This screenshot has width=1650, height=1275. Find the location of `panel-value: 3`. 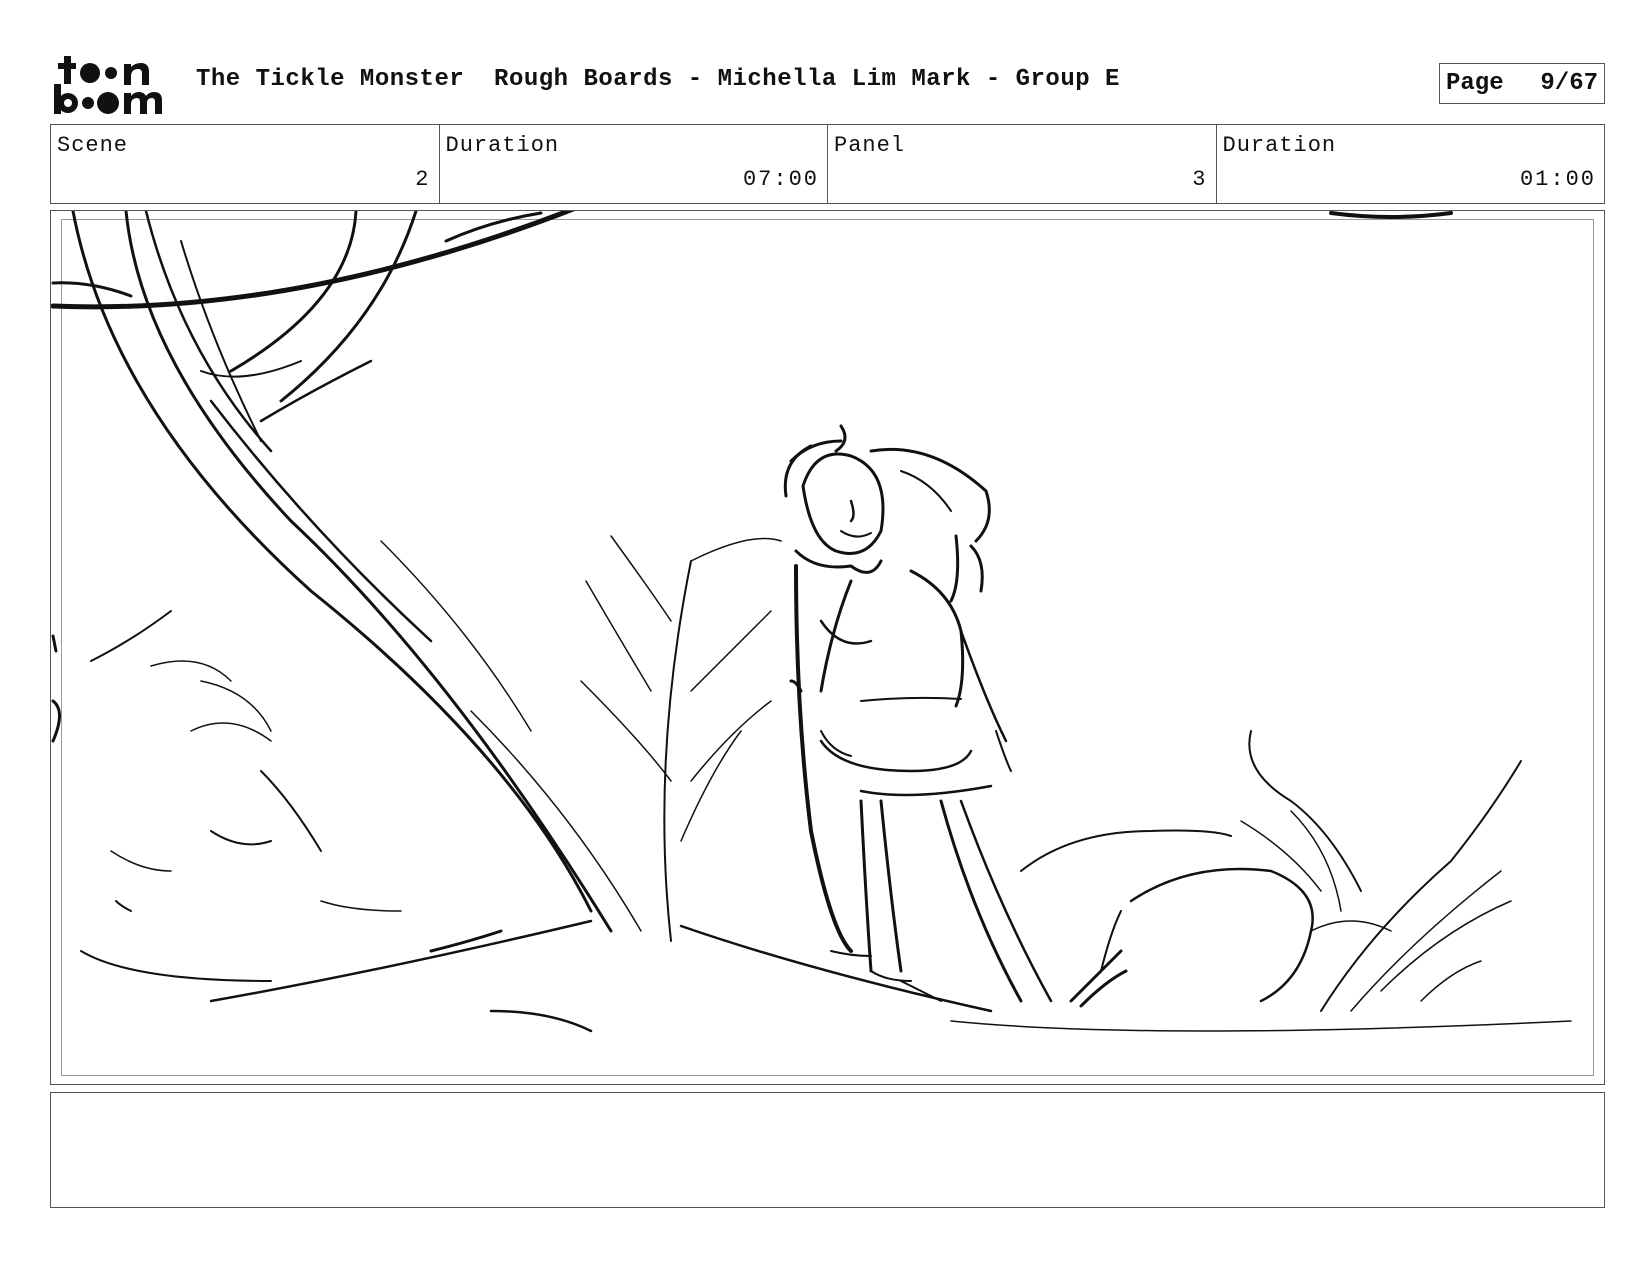

panel-value: 3 is located at coordinates (1200, 179).